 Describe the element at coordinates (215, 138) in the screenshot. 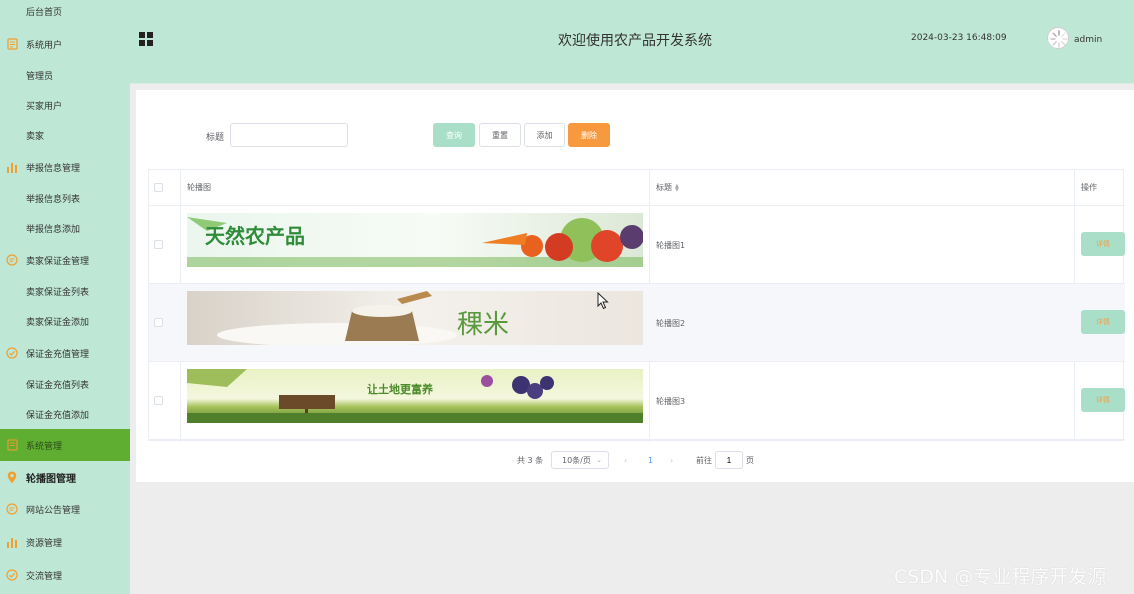

I see `search-label: 标题` at that location.